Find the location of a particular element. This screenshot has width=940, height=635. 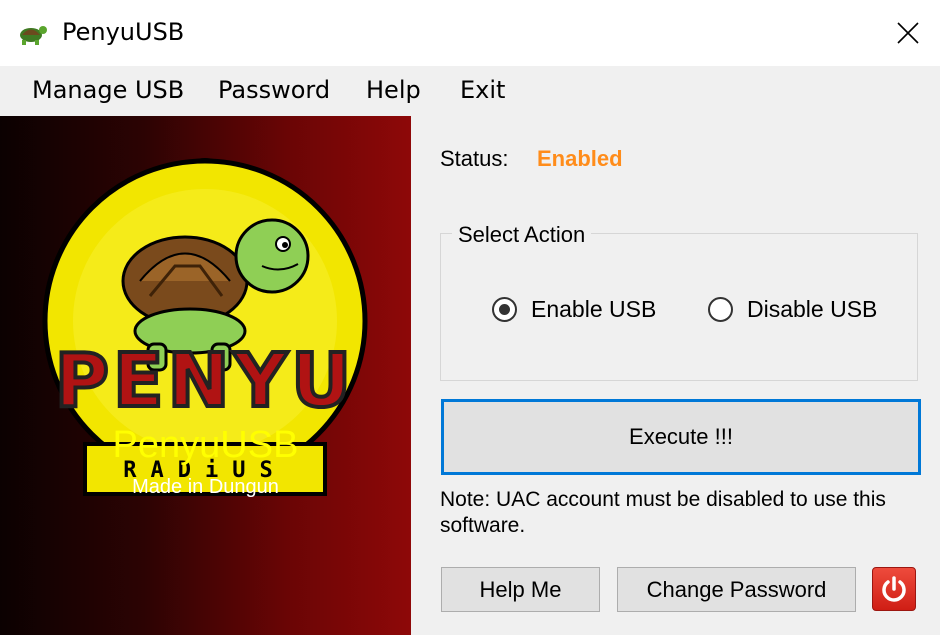

enable-usb-radio: Enable USB is located at coordinates (574, 309).